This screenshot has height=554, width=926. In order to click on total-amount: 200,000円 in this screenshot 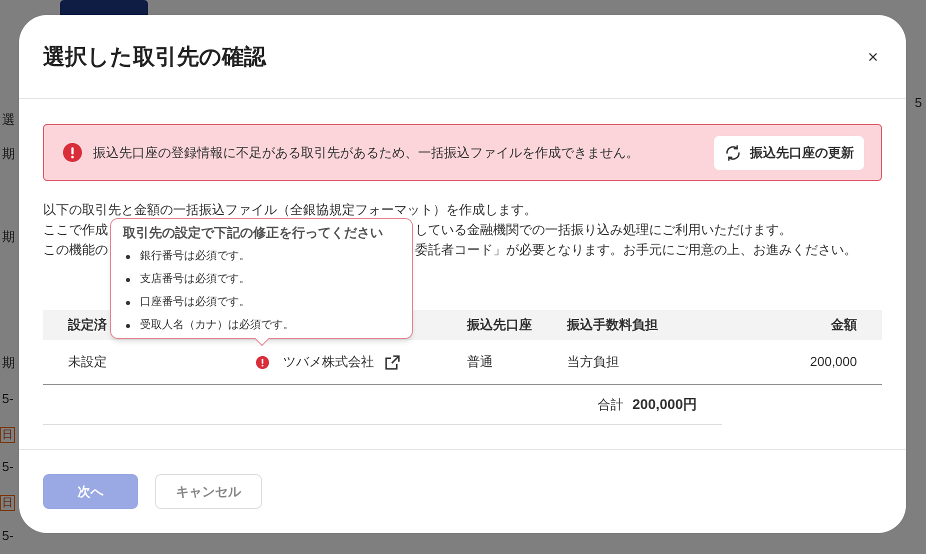, I will do `click(664, 404)`.